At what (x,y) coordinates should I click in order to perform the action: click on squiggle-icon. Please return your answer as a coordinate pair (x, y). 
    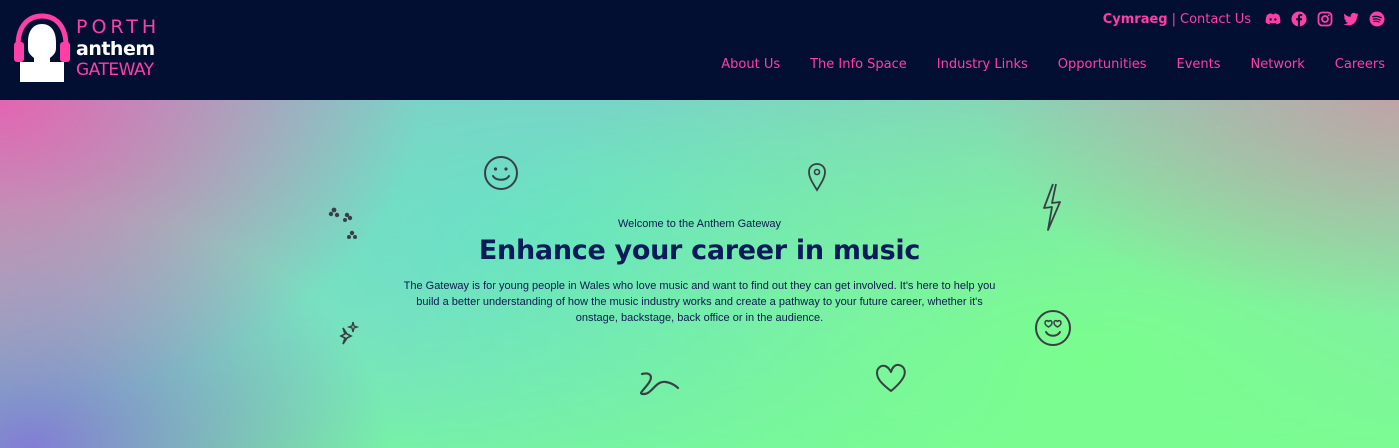
    Looking at the image, I should click on (657, 383).